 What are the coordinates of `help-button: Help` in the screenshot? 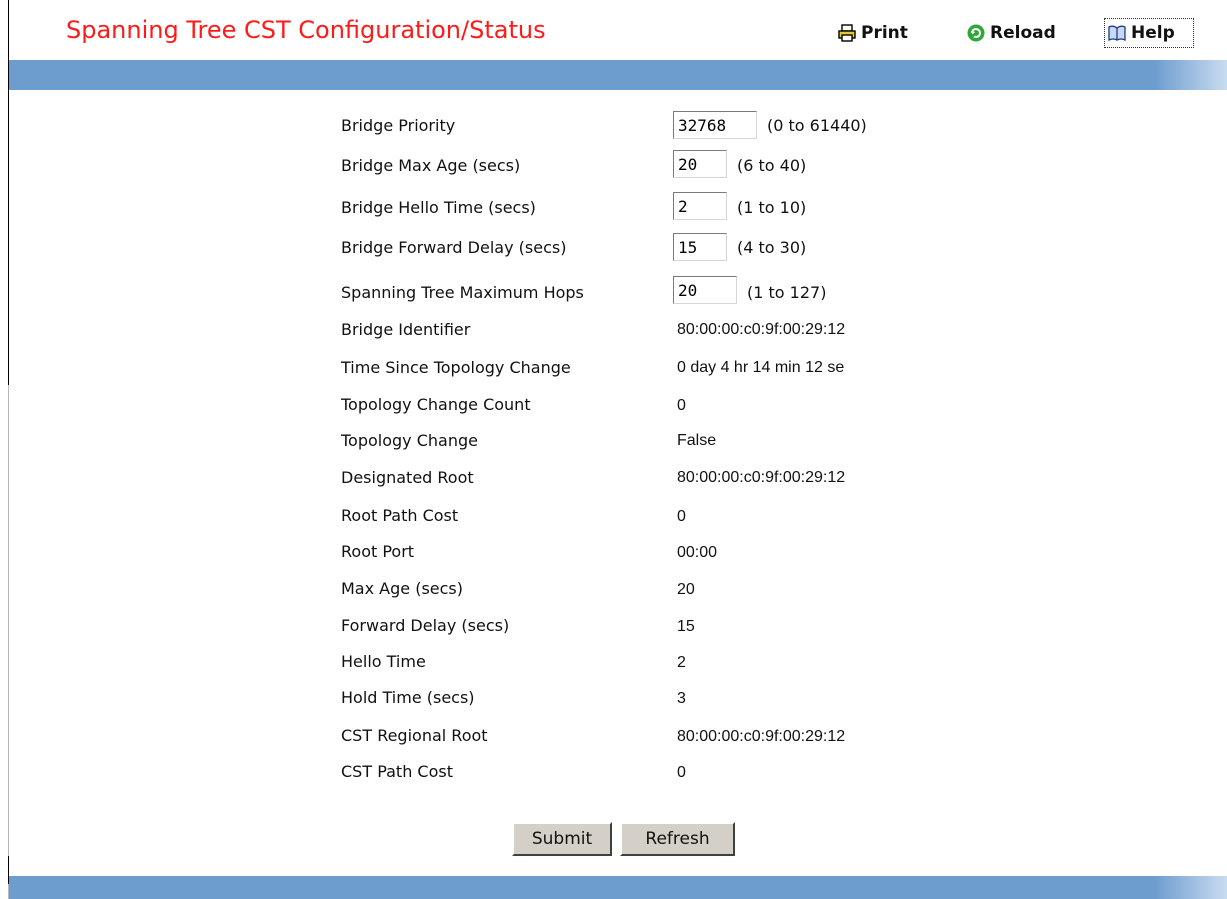 It's located at (1149, 33).